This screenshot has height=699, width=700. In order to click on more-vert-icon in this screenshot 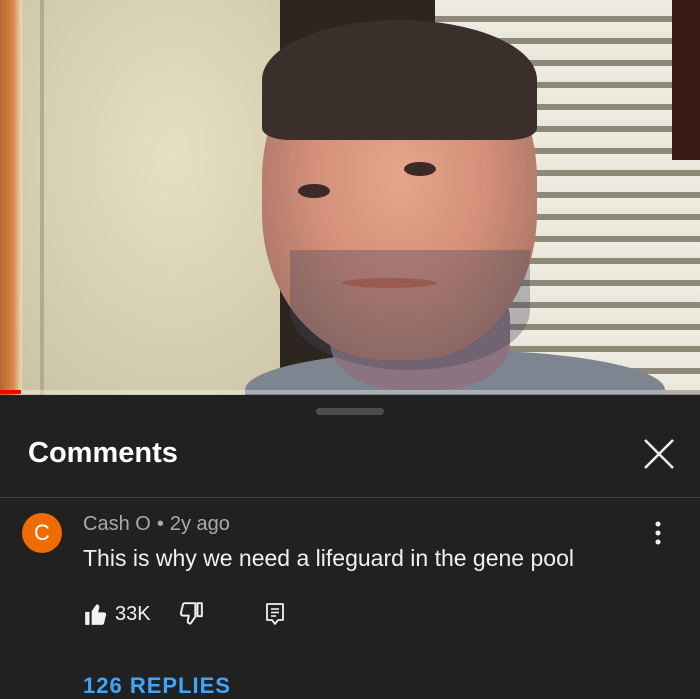, I will do `click(658, 533)`.